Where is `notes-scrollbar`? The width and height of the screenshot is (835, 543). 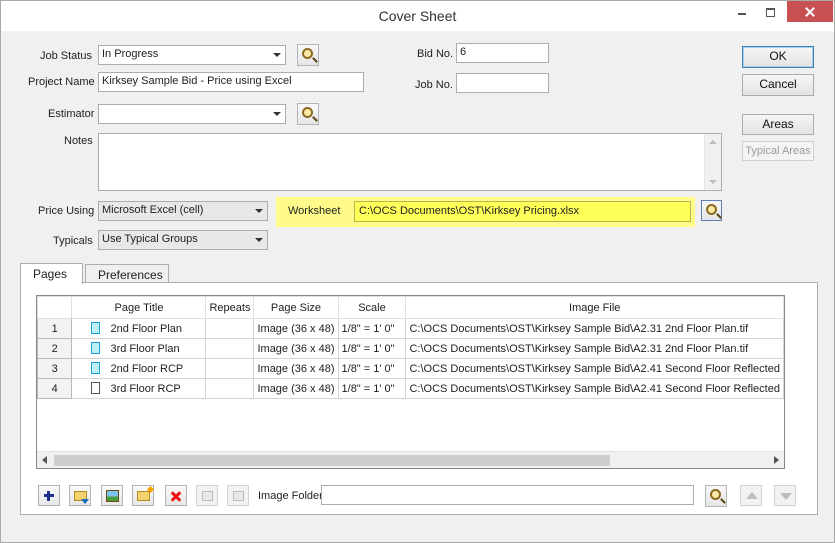 notes-scrollbar is located at coordinates (712, 162).